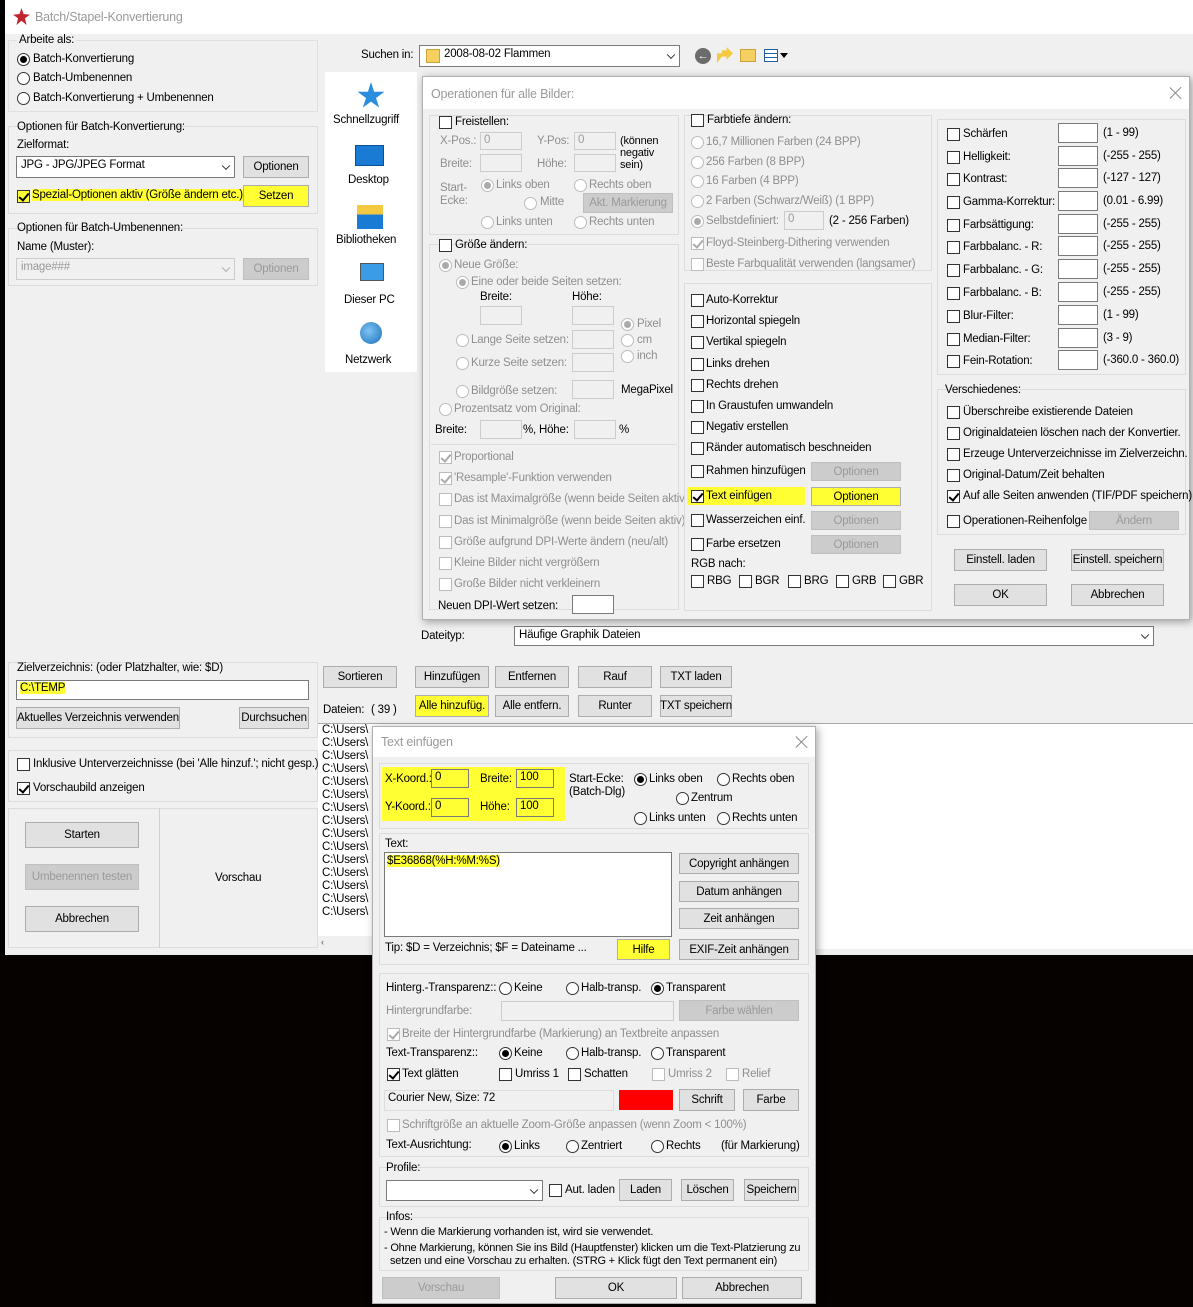 The image size is (1193, 1307). I want to click on test-rename-button: Umbenennen testen, so click(82, 877).